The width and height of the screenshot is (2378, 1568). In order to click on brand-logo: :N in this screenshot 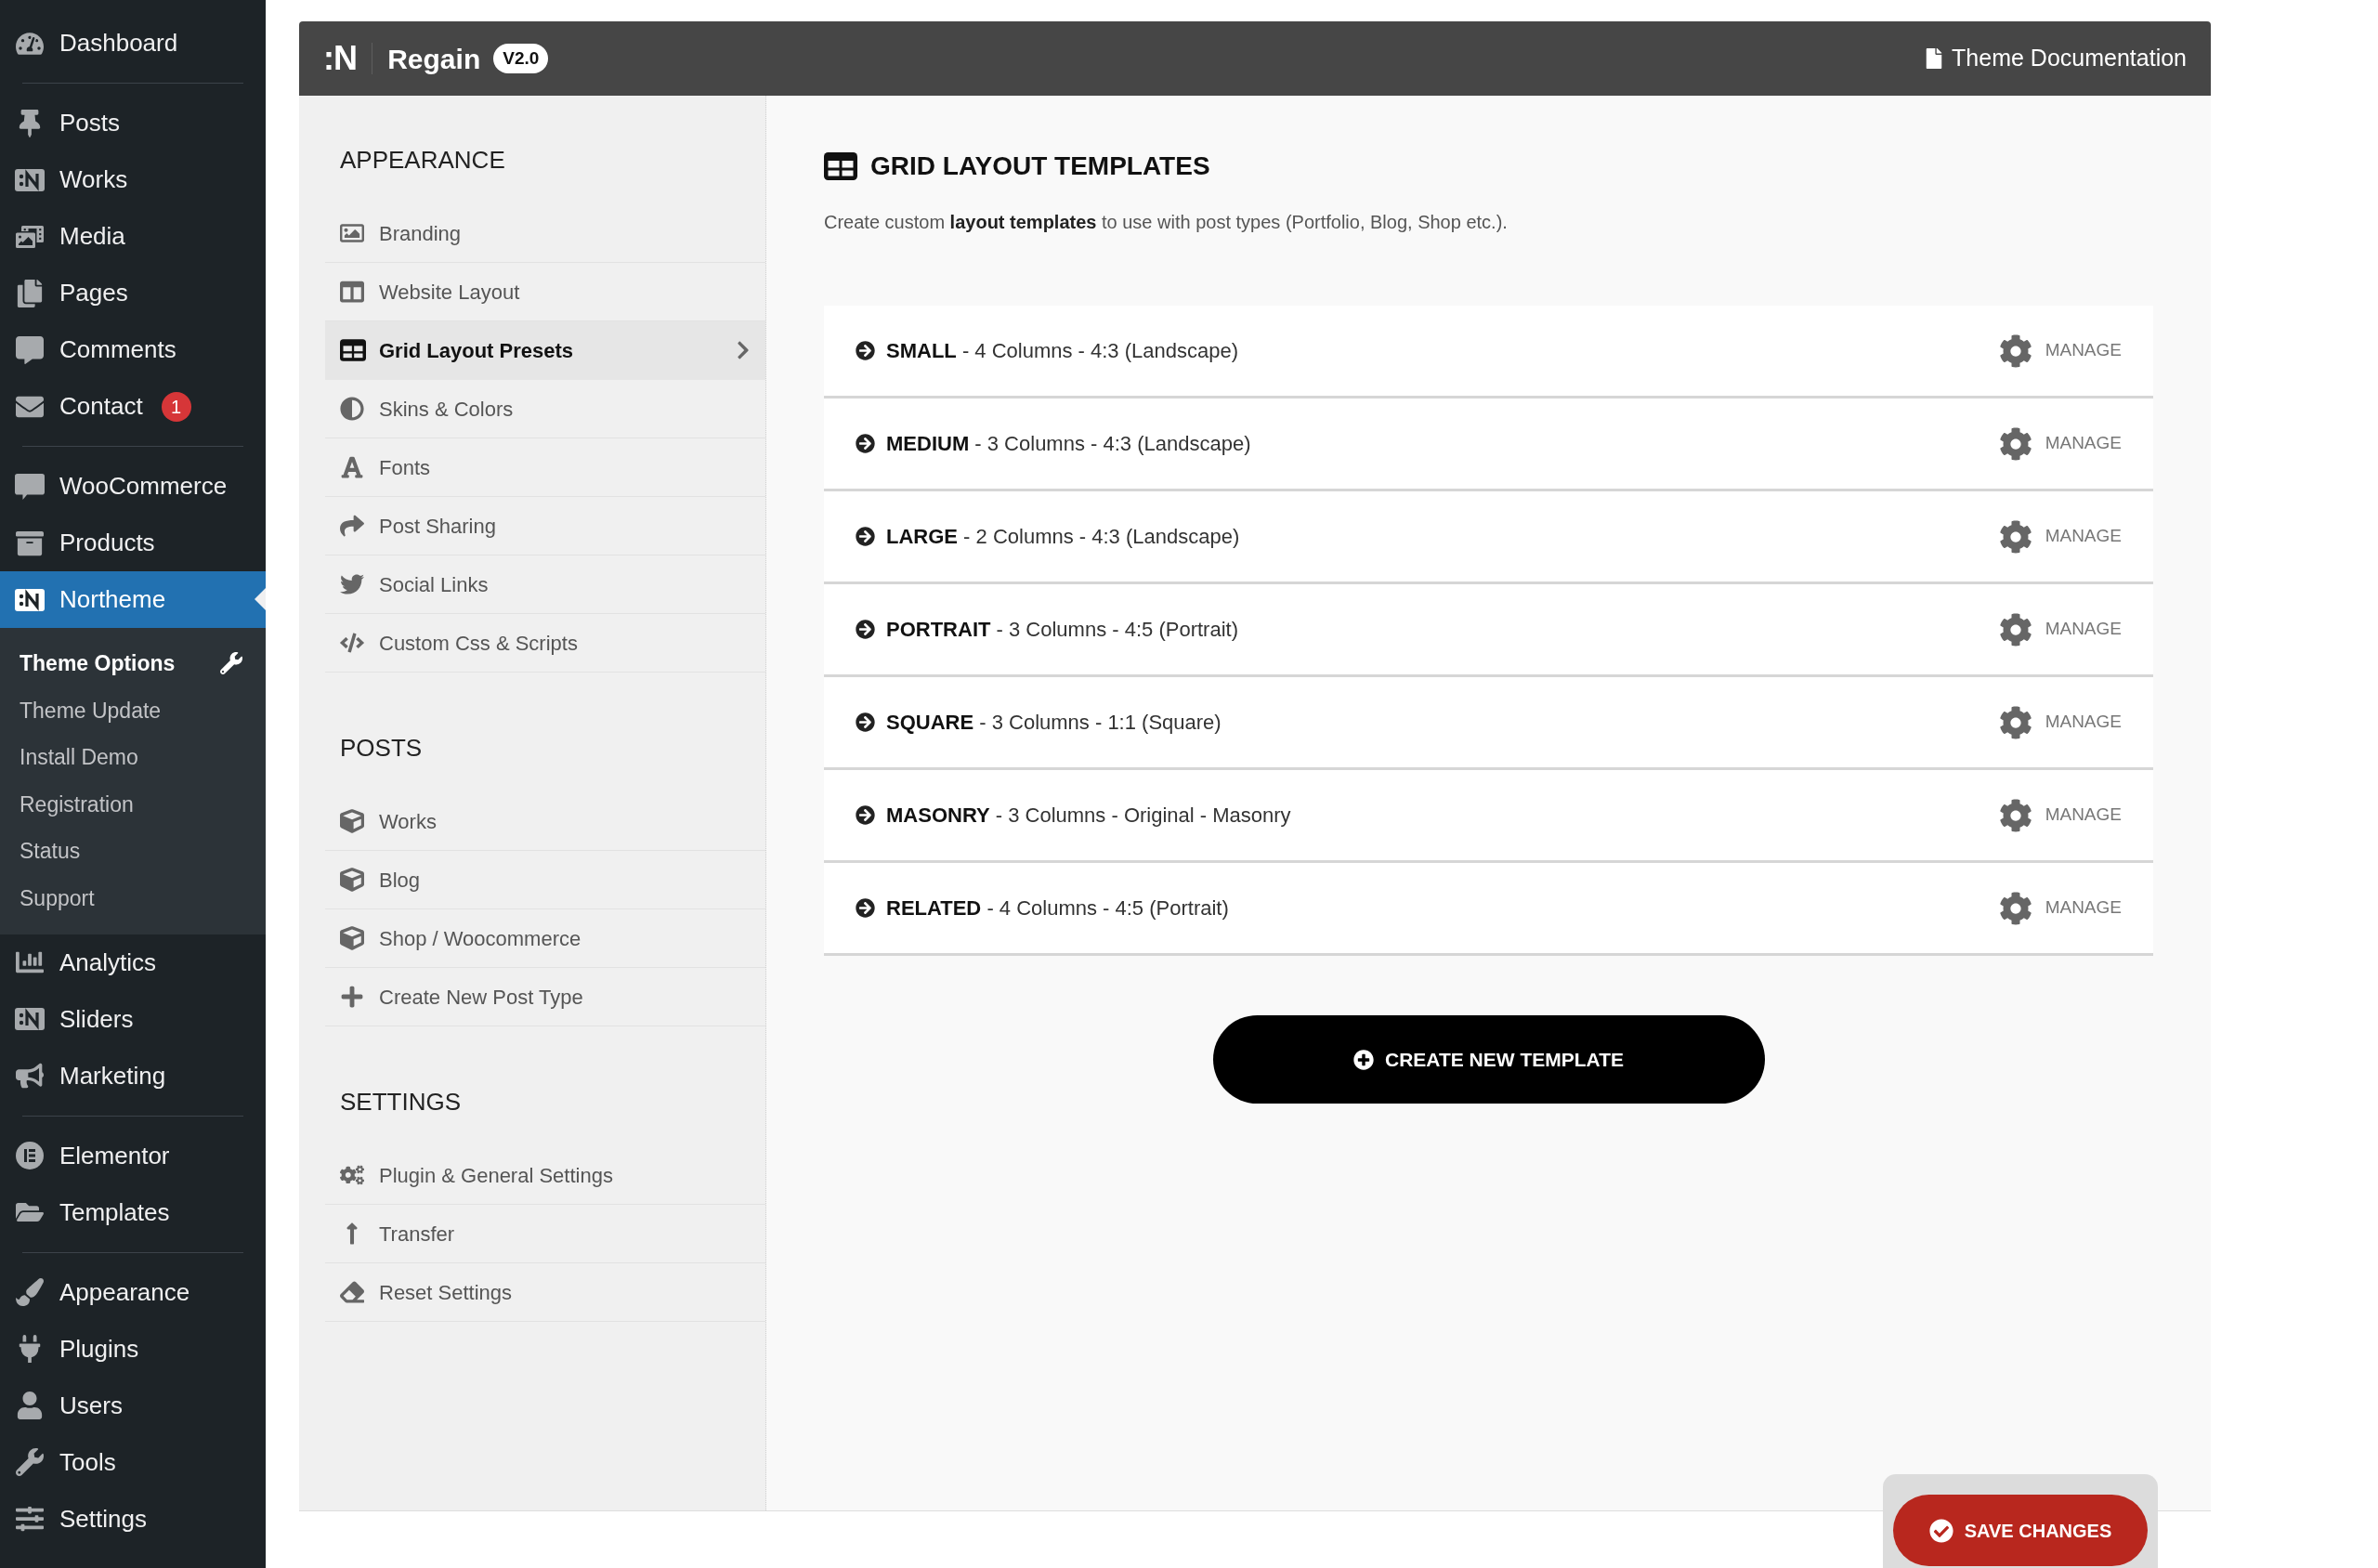, I will do `click(341, 58)`.